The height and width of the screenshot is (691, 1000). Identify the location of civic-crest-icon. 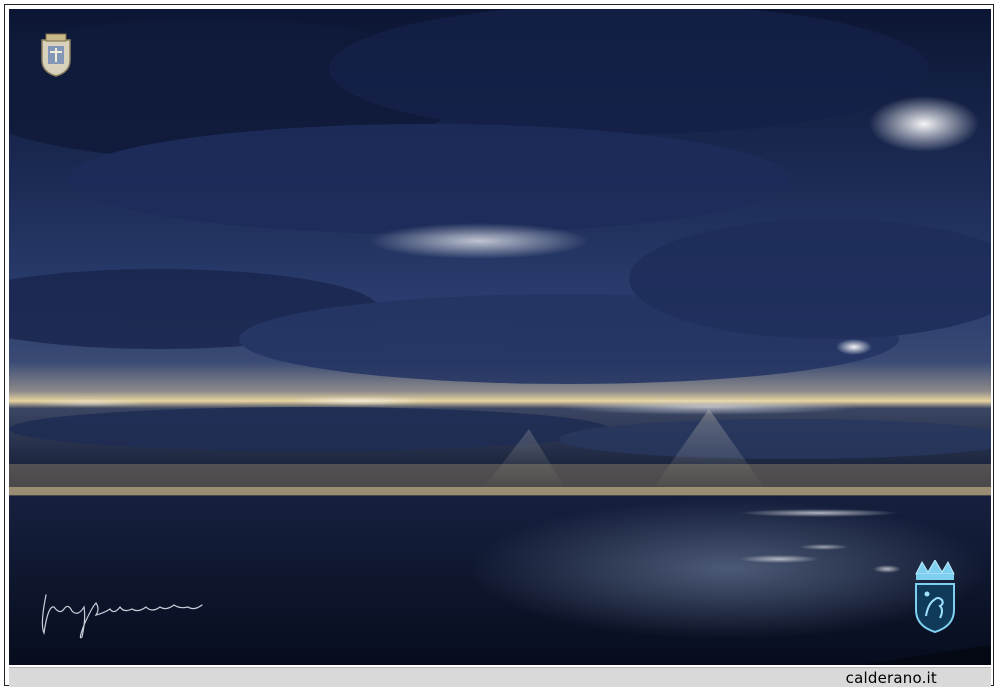
(56, 54).